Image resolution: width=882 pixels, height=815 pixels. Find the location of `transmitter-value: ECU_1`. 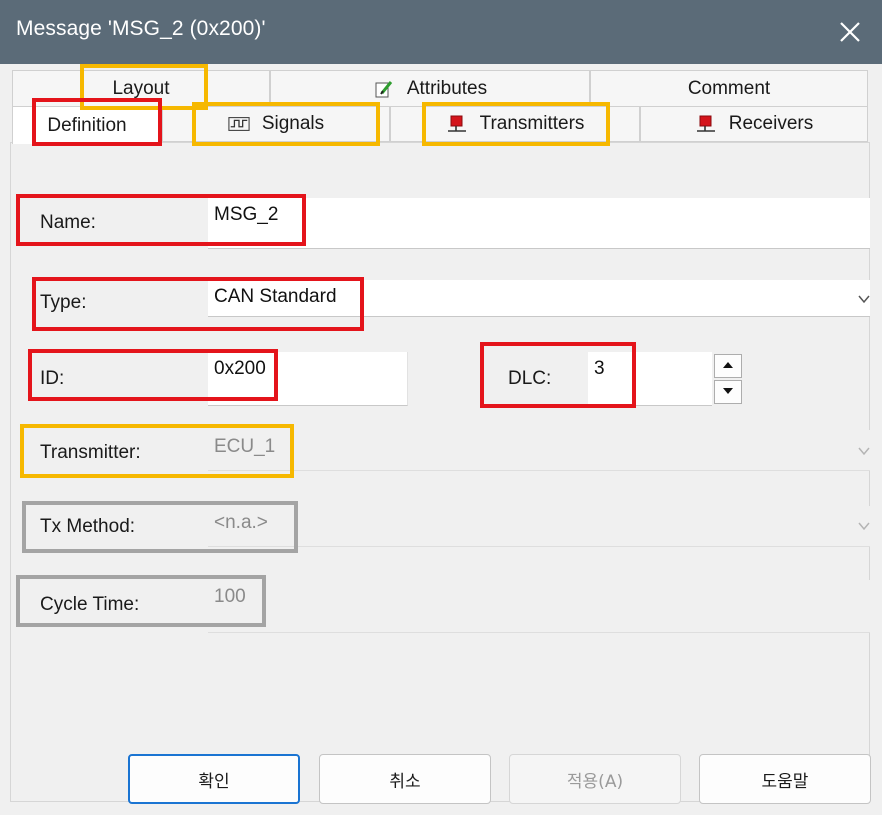

transmitter-value: ECU_1 is located at coordinates (245, 446).